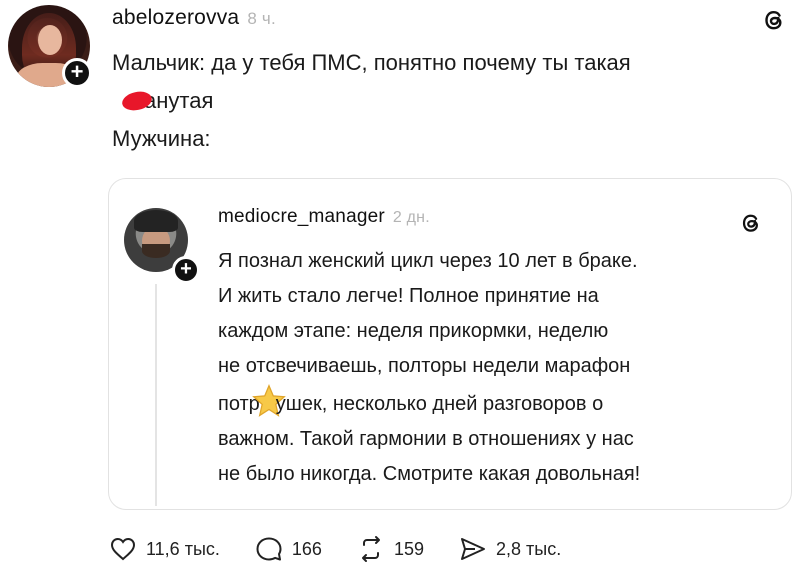  I want to click on action-bar: 11,6 тыс. 166 159 2,8 тыс., so click(351, 549).